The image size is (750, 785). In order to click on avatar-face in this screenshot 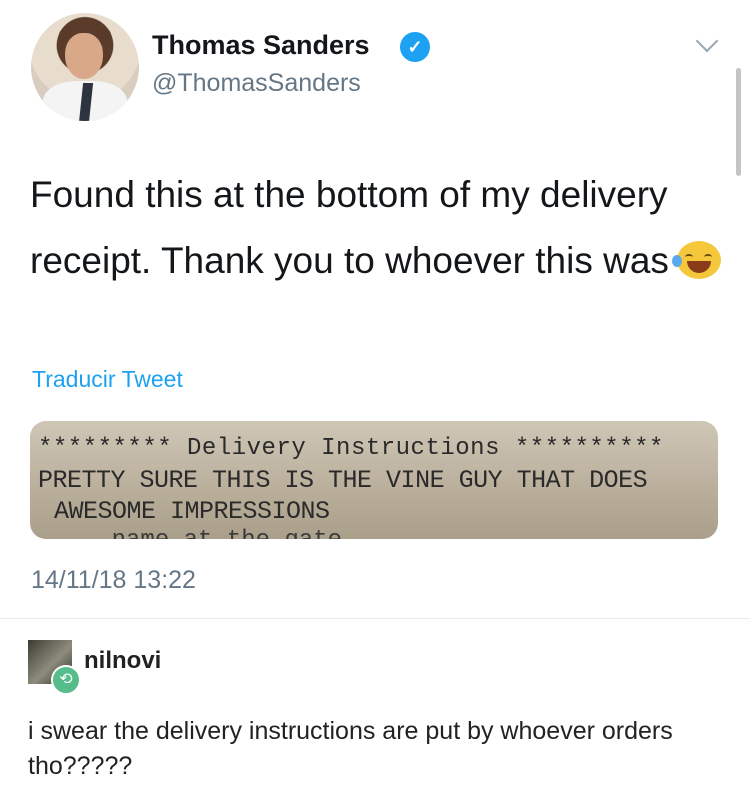, I will do `click(84, 56)`.